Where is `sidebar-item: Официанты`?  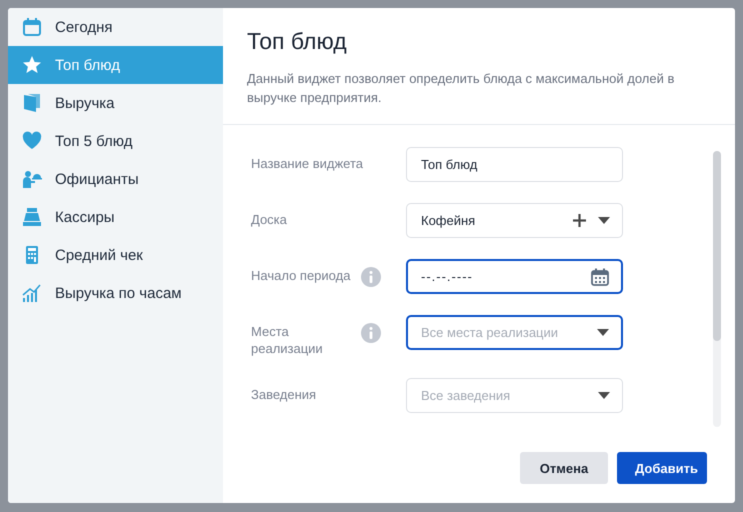
sidebar-item: Официанты is located at coordinates (115, 179).